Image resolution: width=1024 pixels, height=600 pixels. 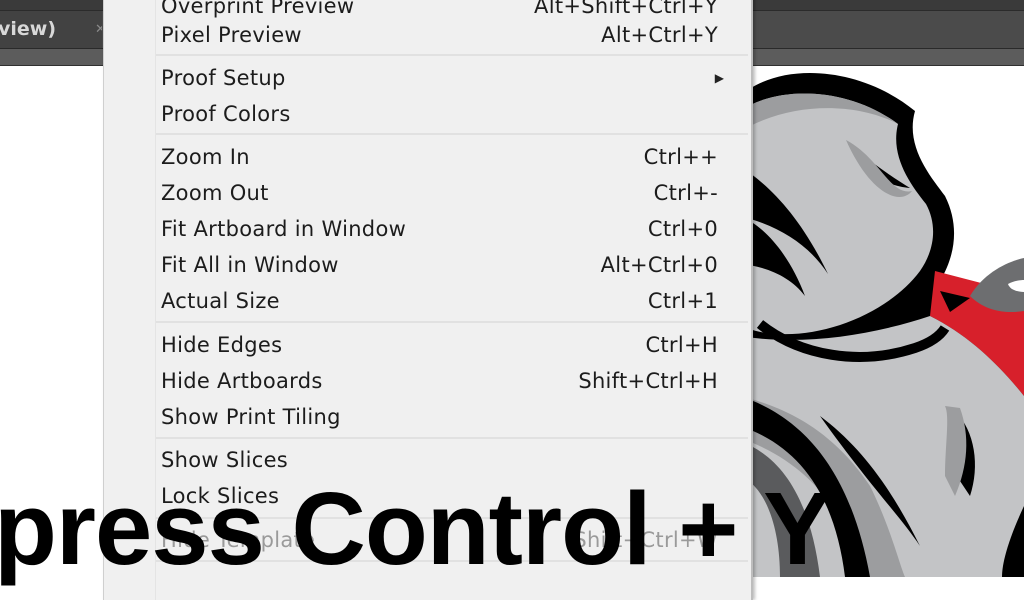 What do you see at coordinates (215, 193) in the screenshot?
I see `menu-item-label: Zoom Out` at bounding box center [215, 193].